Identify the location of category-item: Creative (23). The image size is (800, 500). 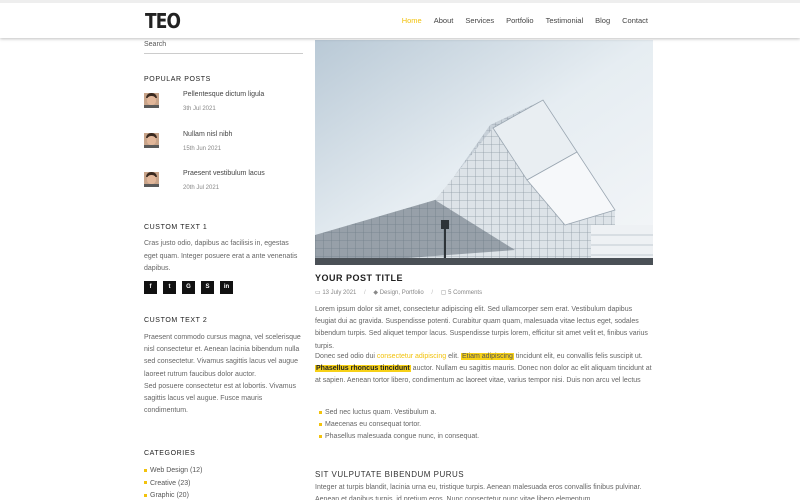
(173, 484).